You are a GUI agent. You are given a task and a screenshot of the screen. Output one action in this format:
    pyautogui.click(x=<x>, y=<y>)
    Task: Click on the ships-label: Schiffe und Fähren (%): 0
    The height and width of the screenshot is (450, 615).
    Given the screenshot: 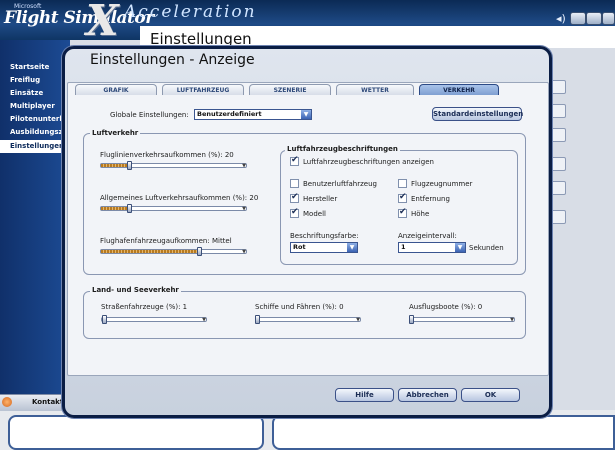 What is the action you would take?
    pyautogui.click(x=299, y=307)
    